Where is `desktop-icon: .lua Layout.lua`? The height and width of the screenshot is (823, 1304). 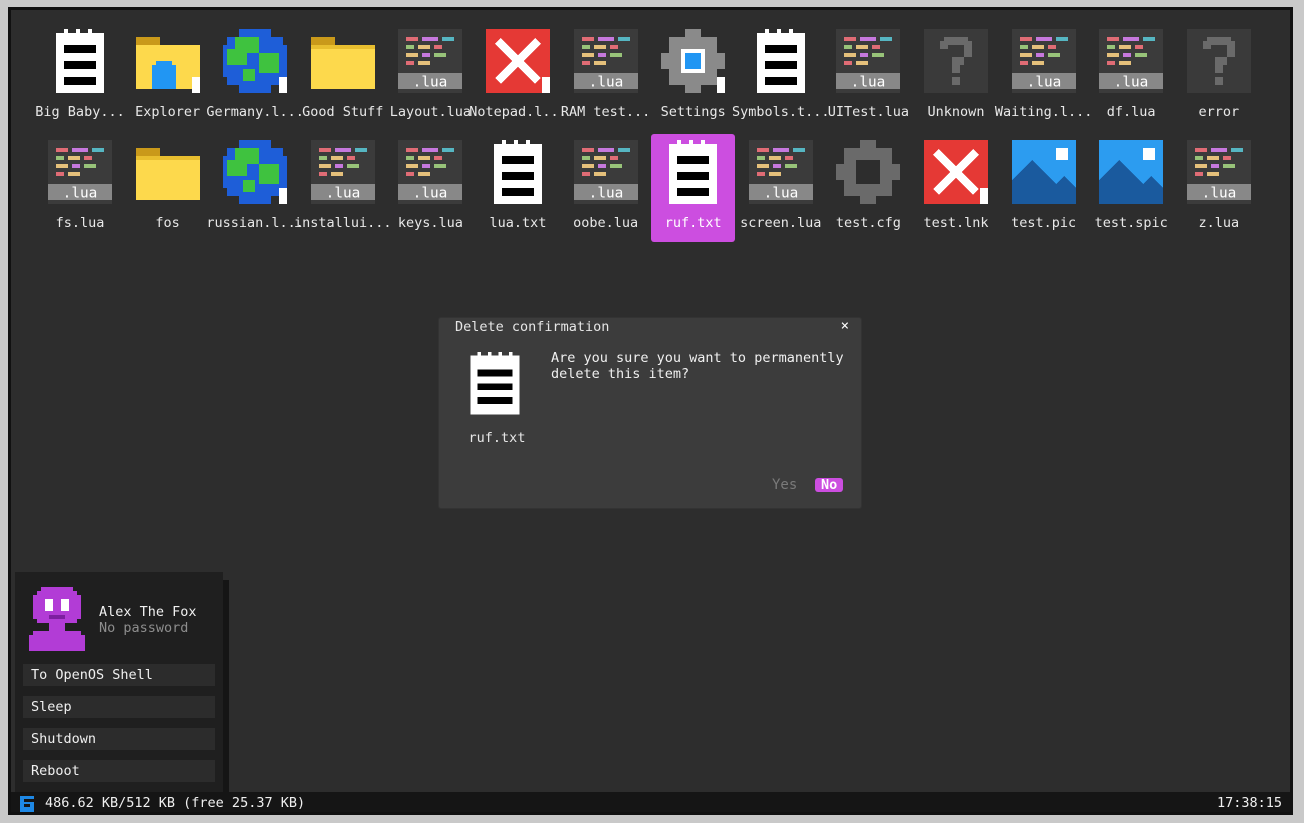
desktop-icon: .lua Layout.lua is located at coordinates (430, 77).